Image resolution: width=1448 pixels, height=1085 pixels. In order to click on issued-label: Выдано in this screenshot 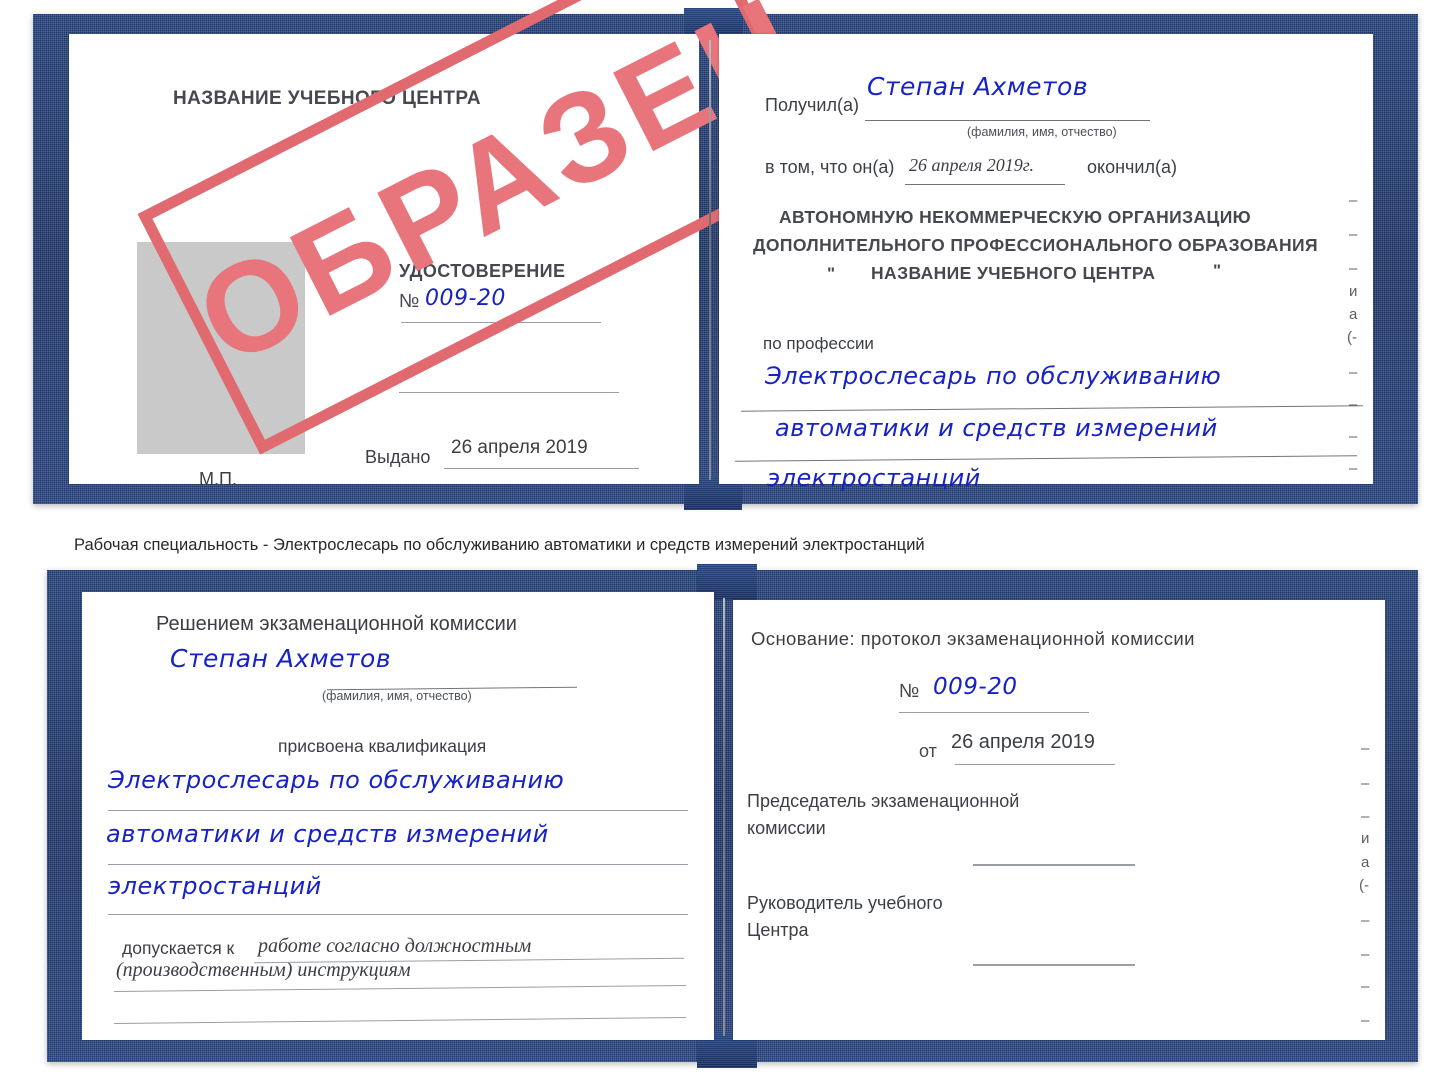, I will do `click(398, 457)`.